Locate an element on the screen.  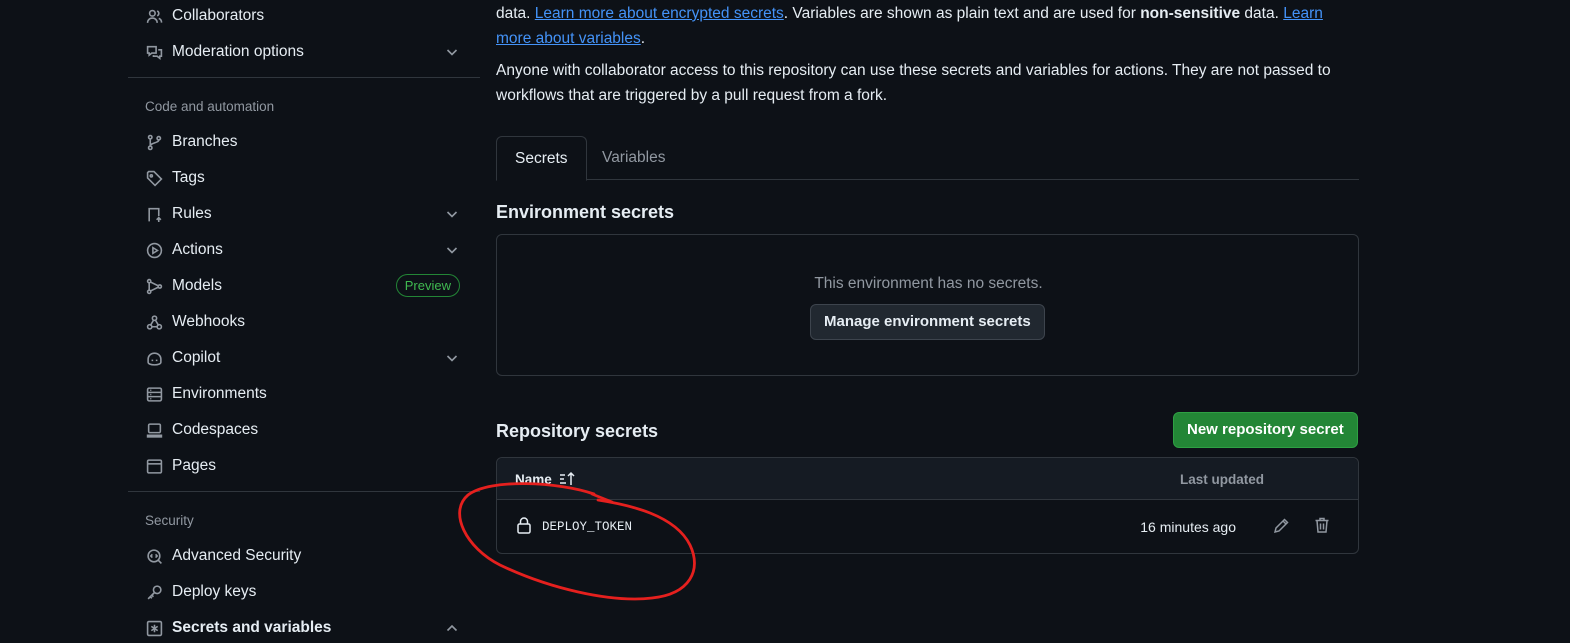
sidebar-item-moderation: Moderation options is located at coordinates (298, 52).